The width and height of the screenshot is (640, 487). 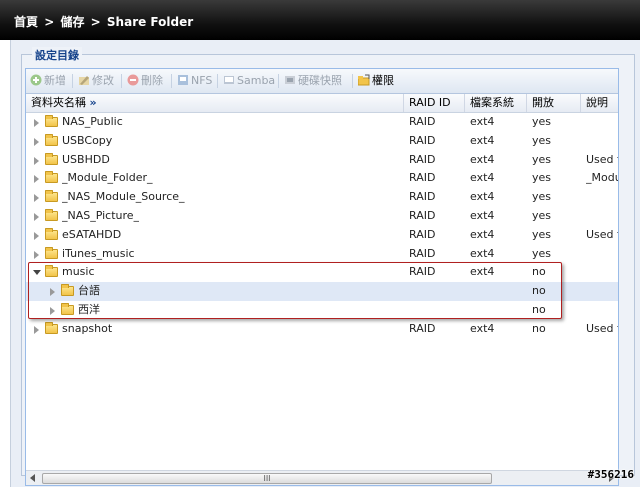 I want to click on table-row: USBCopy RAID ext4 yes, so click(x=322, y=141).